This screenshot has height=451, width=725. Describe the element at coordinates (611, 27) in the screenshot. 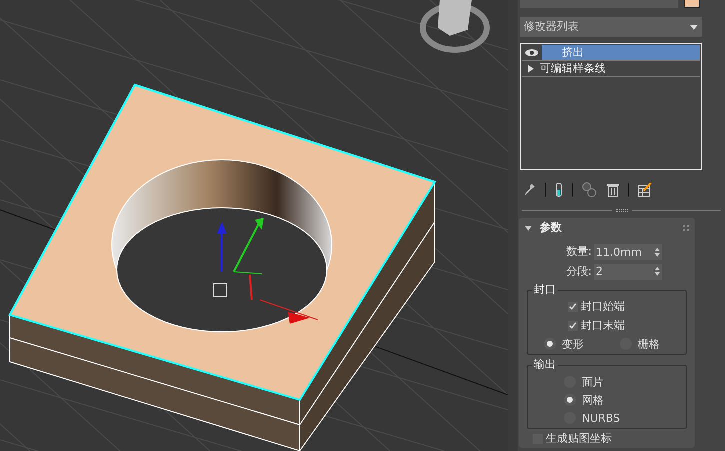

I see `modifier-list-dropdown: 修改器列表` at that location.